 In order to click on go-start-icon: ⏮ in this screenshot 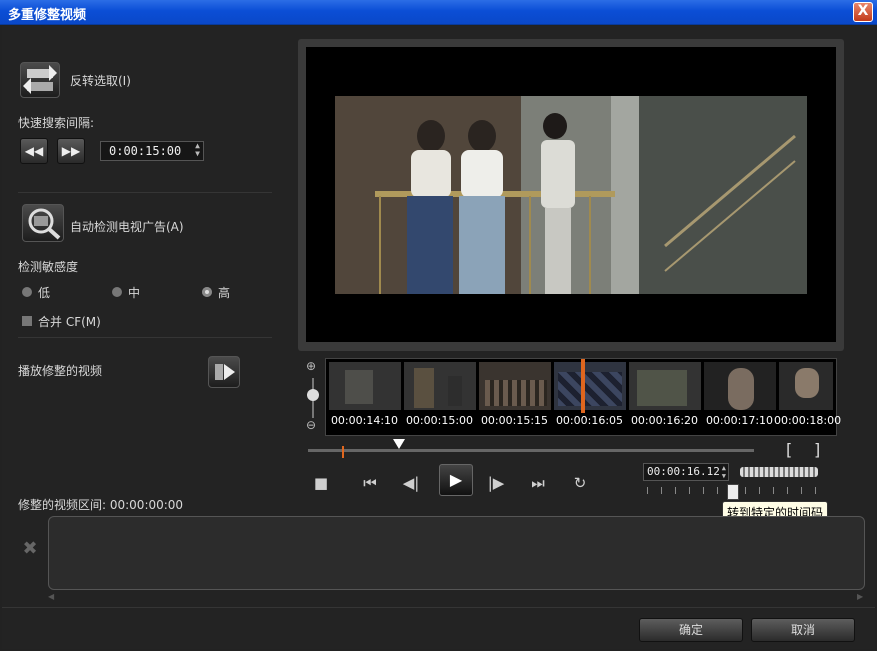, I will do `click(370, 483)`.